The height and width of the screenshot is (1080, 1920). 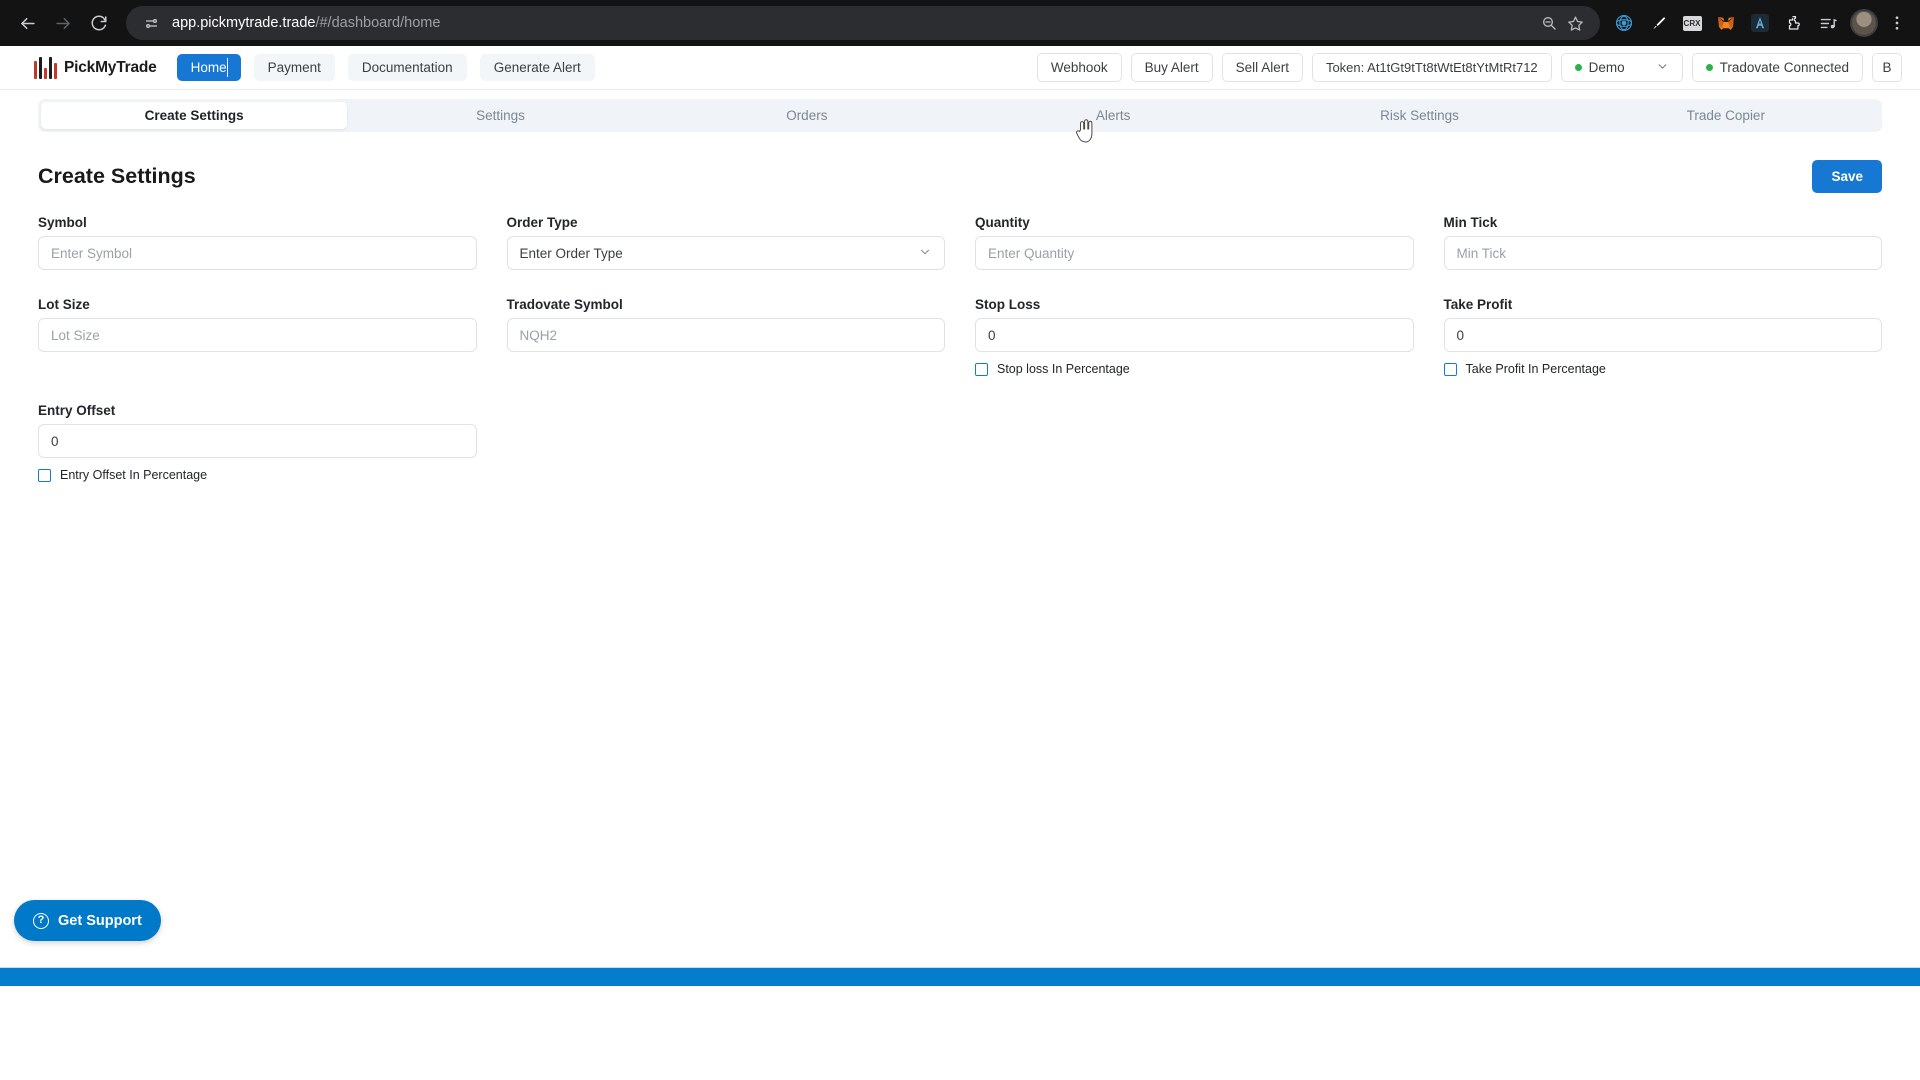 What do you see at coordinates (1864, 23) in the screenshot?
I see `profile-avatar` at bounding box center [1864, 23].